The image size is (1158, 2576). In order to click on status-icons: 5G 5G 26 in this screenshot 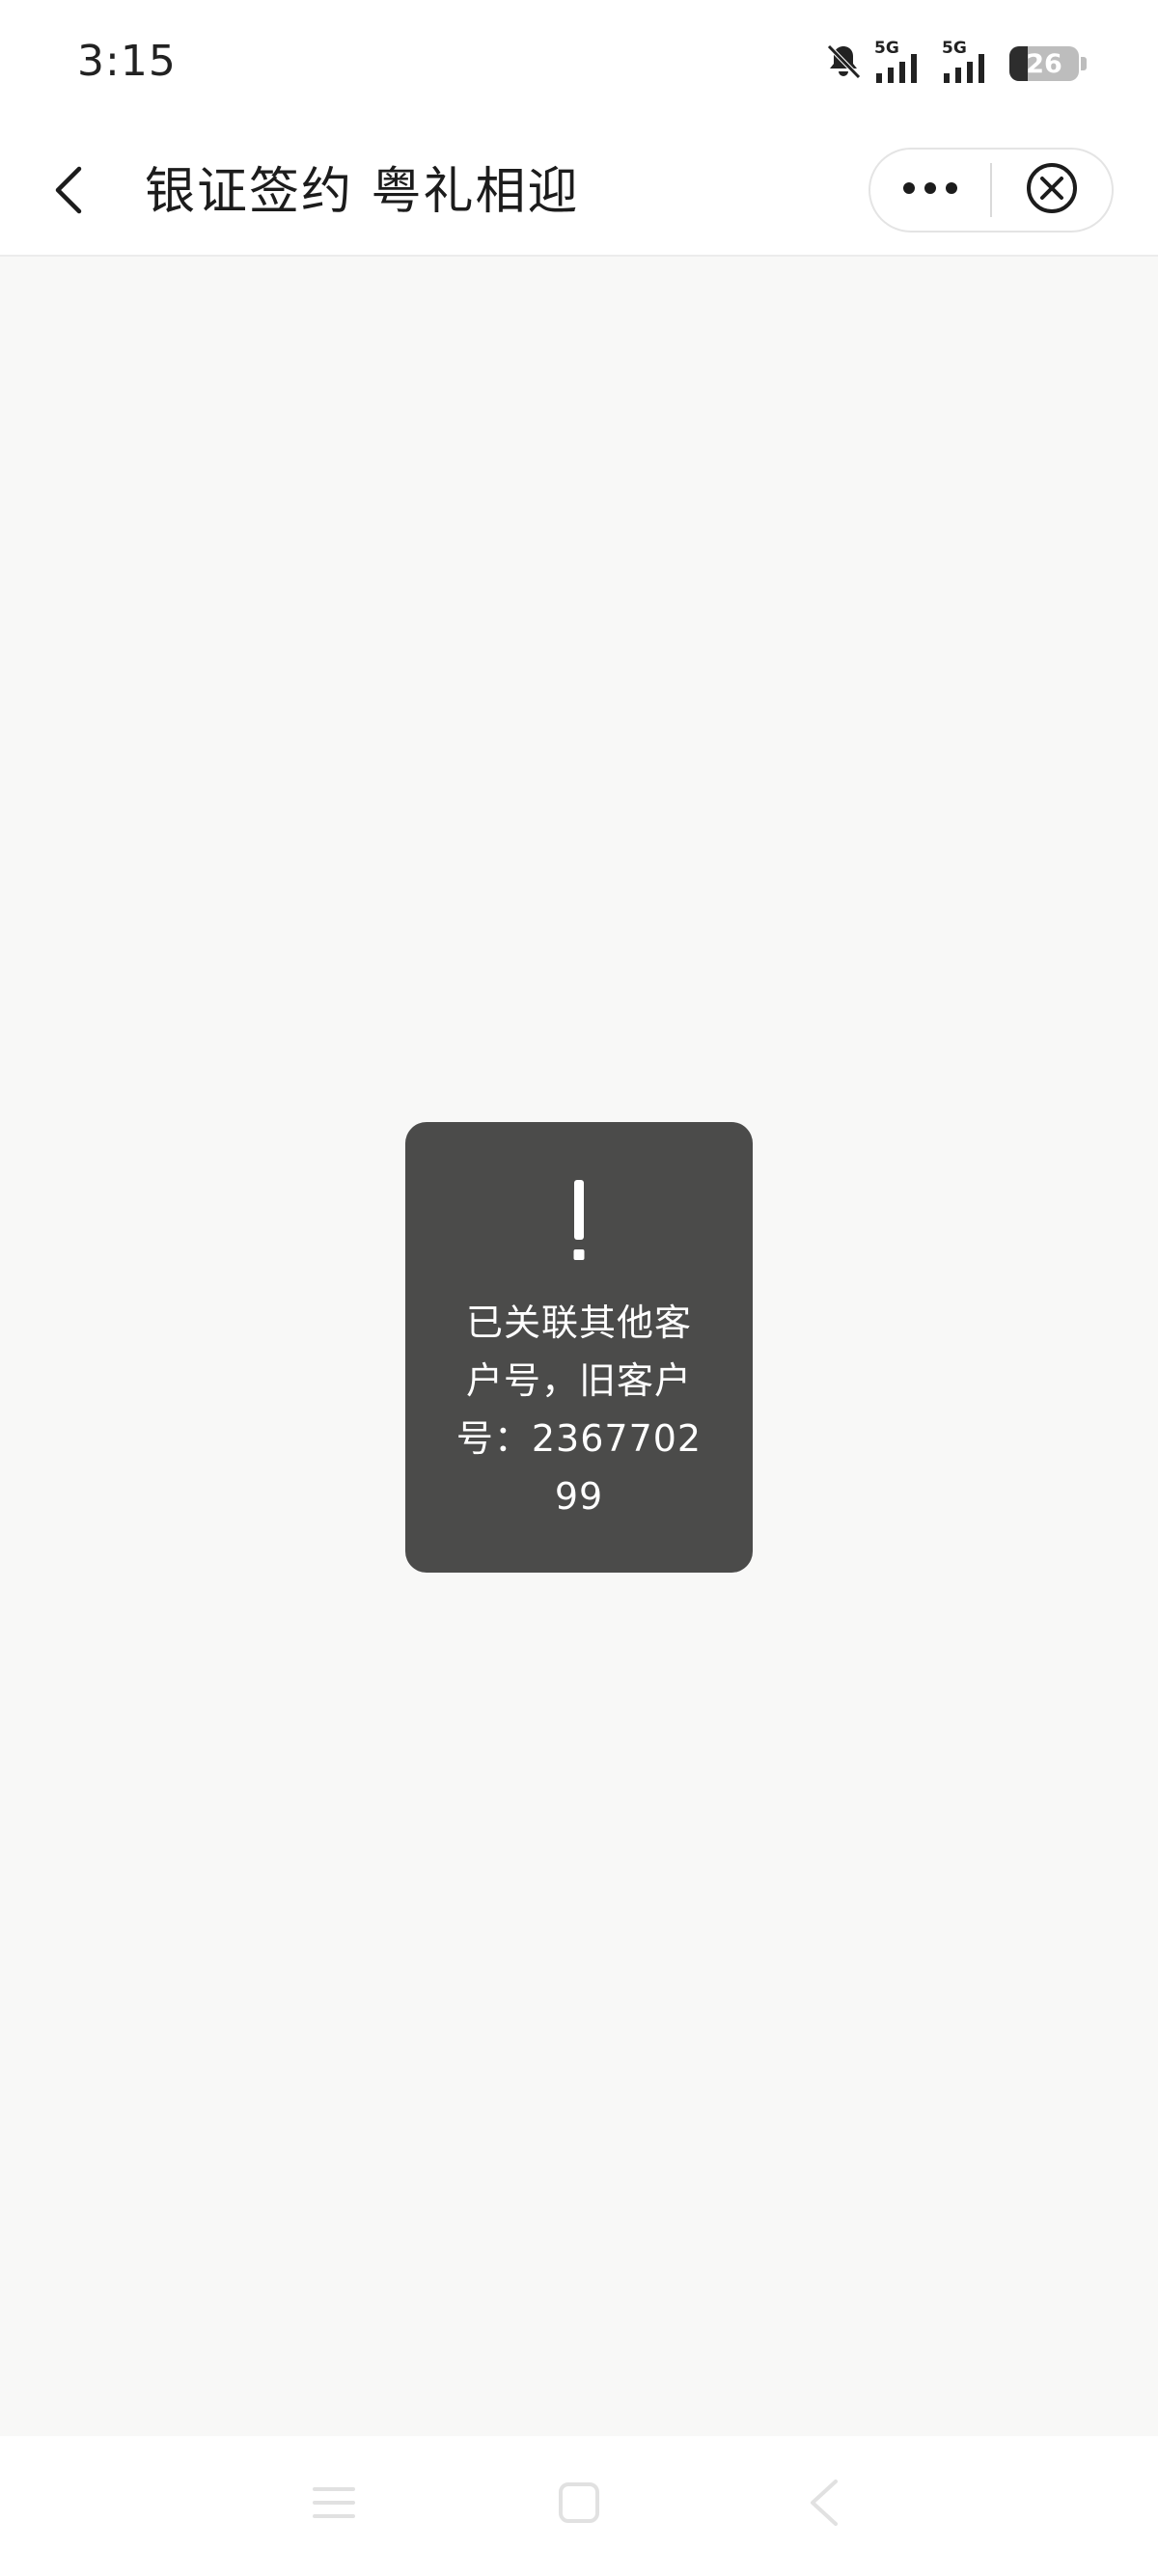, I will do `click(954, 64)`.